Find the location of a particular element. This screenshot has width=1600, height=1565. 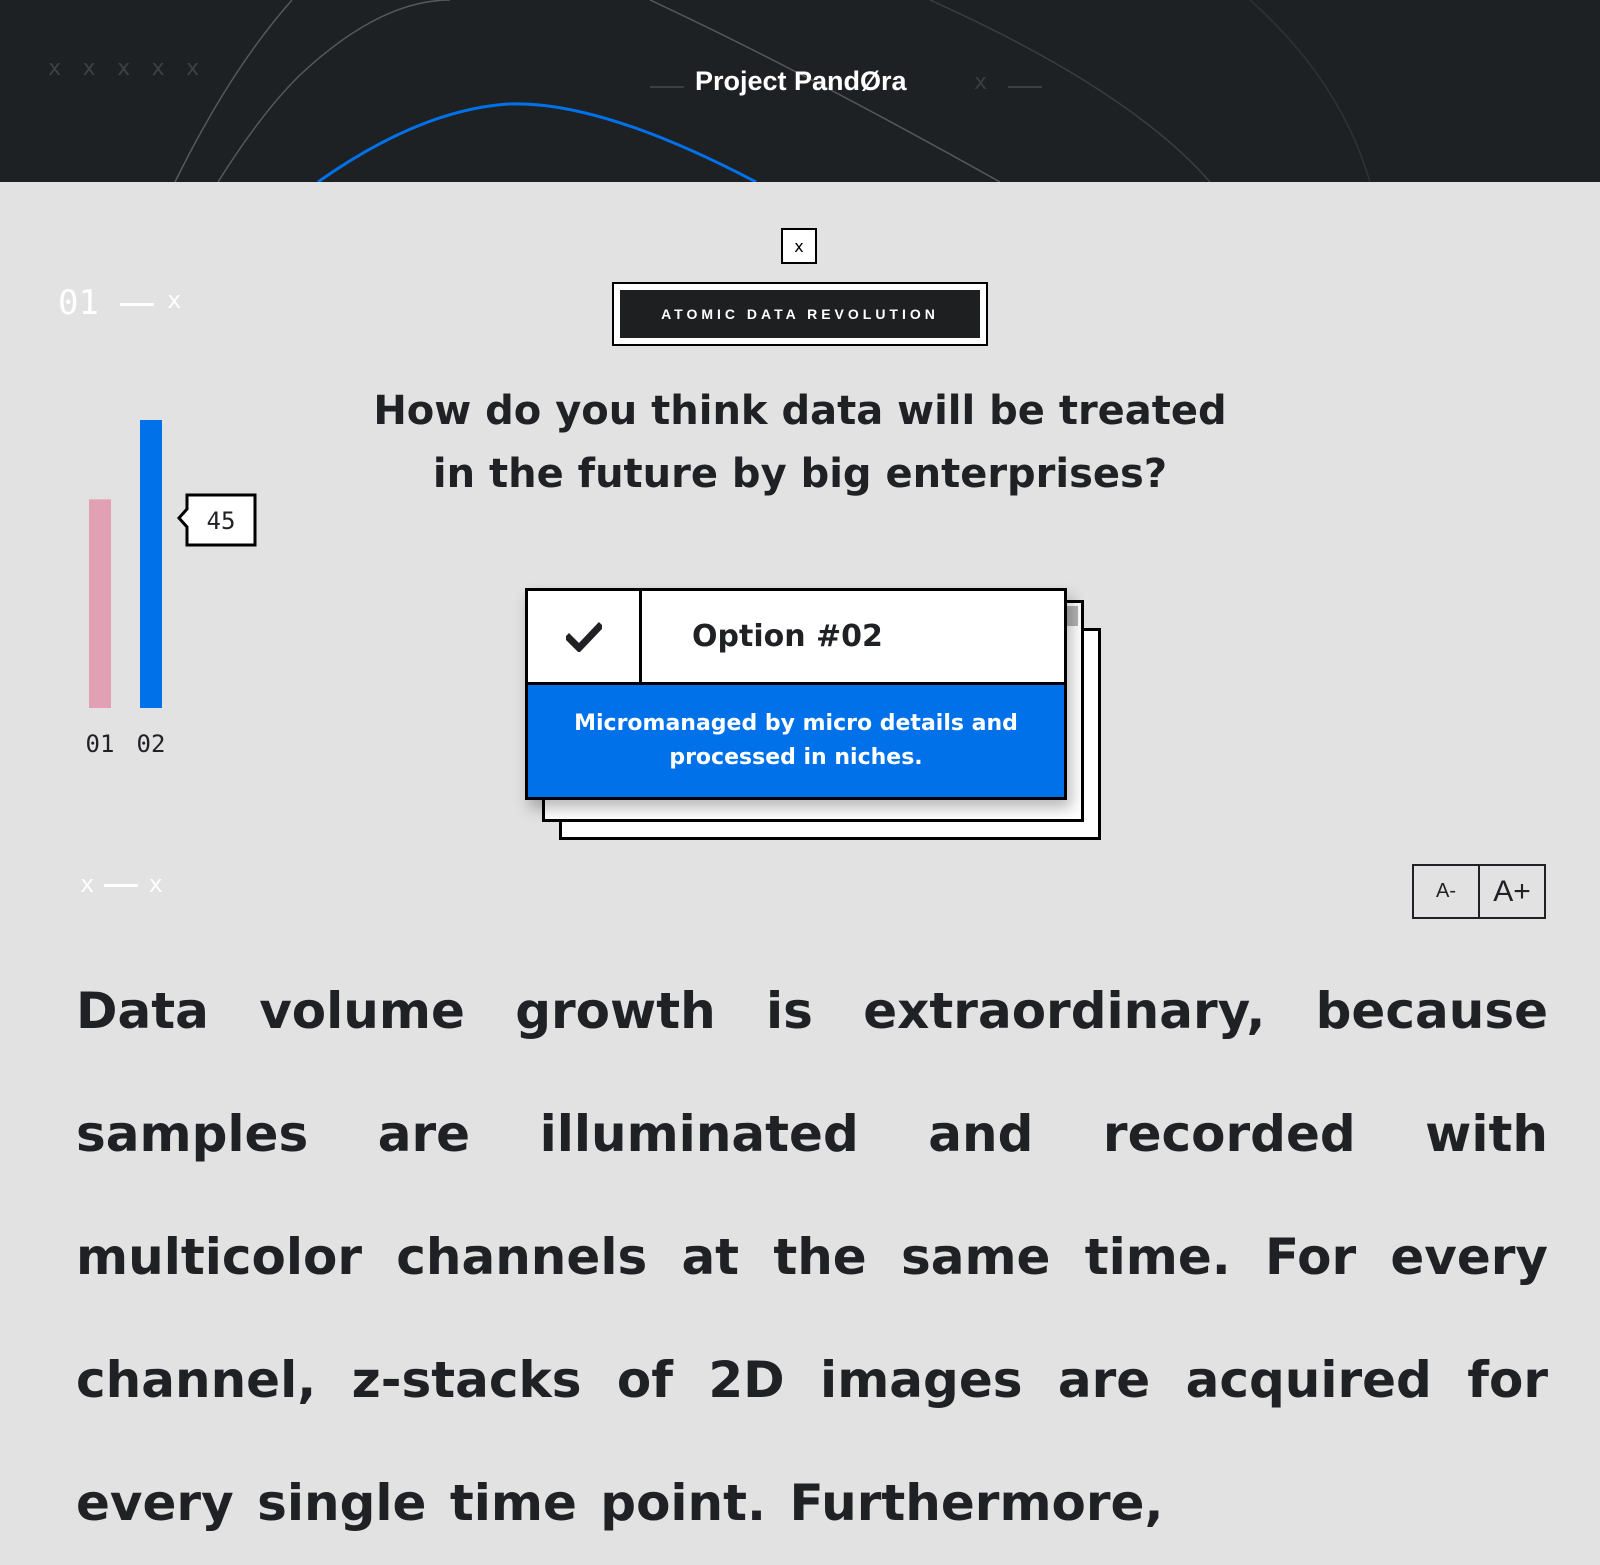

checkmark-icon is located at coordinates (583, 636).